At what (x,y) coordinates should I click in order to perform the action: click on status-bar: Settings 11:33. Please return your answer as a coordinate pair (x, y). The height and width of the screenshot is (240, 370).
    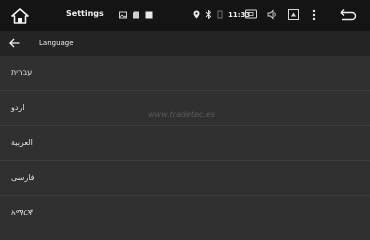
    Looking at the image, I should click on (185, 15).